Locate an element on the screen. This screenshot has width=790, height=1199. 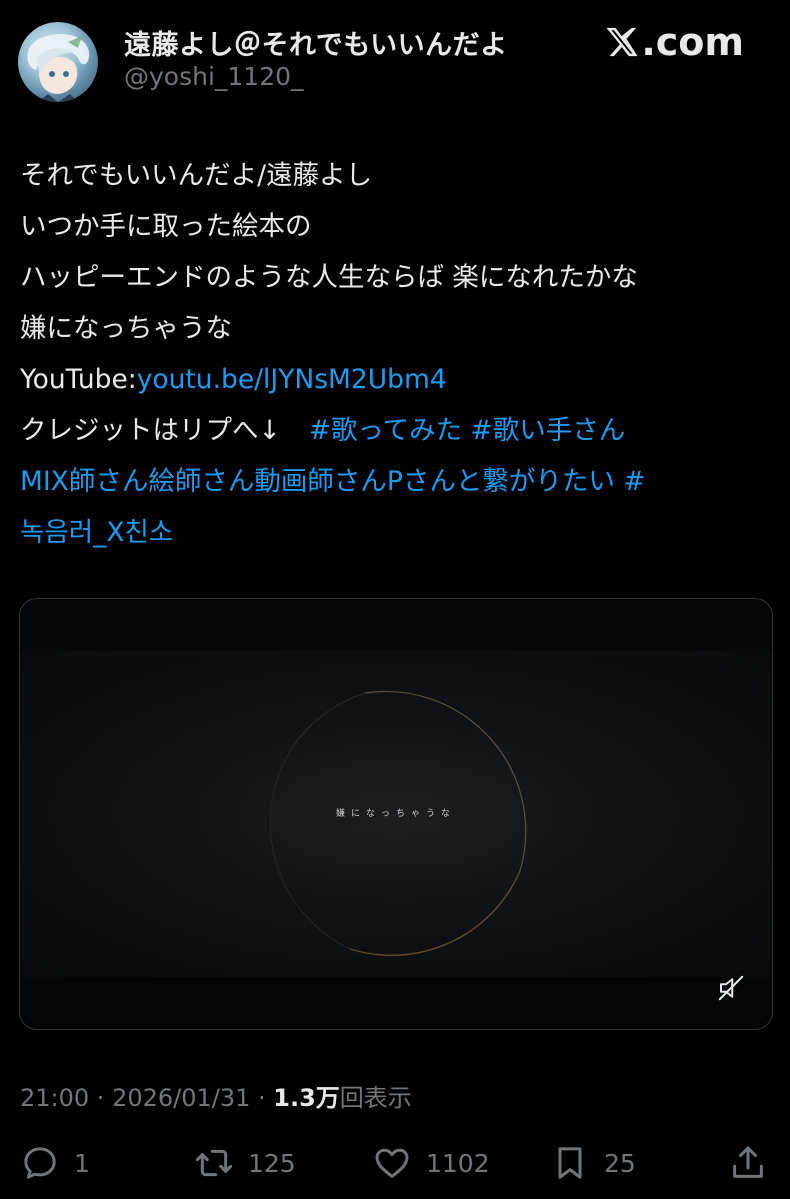
volume-muted-icon is located at coordinates (731, 988).